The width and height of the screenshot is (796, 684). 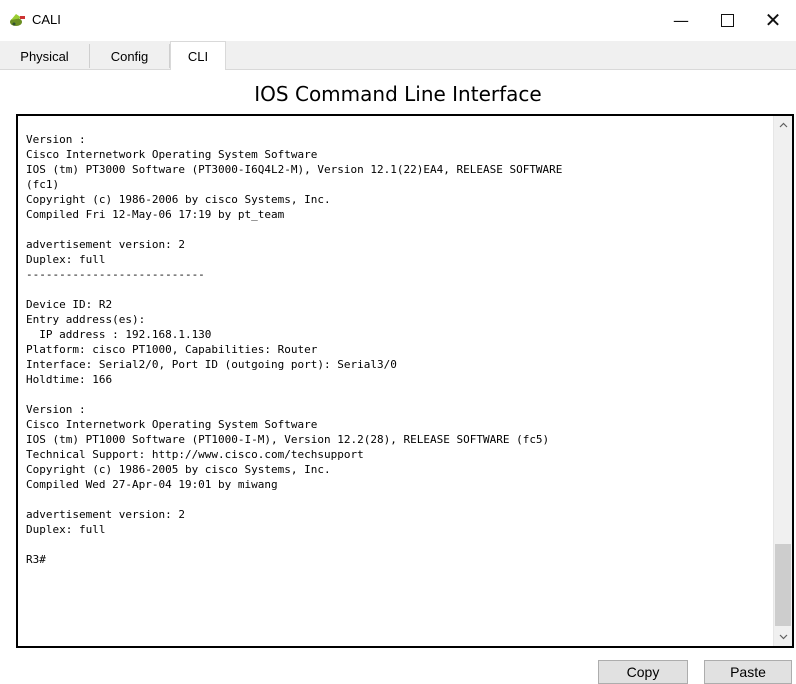 I want to click on maximize-button, so click(x=727, y=20).